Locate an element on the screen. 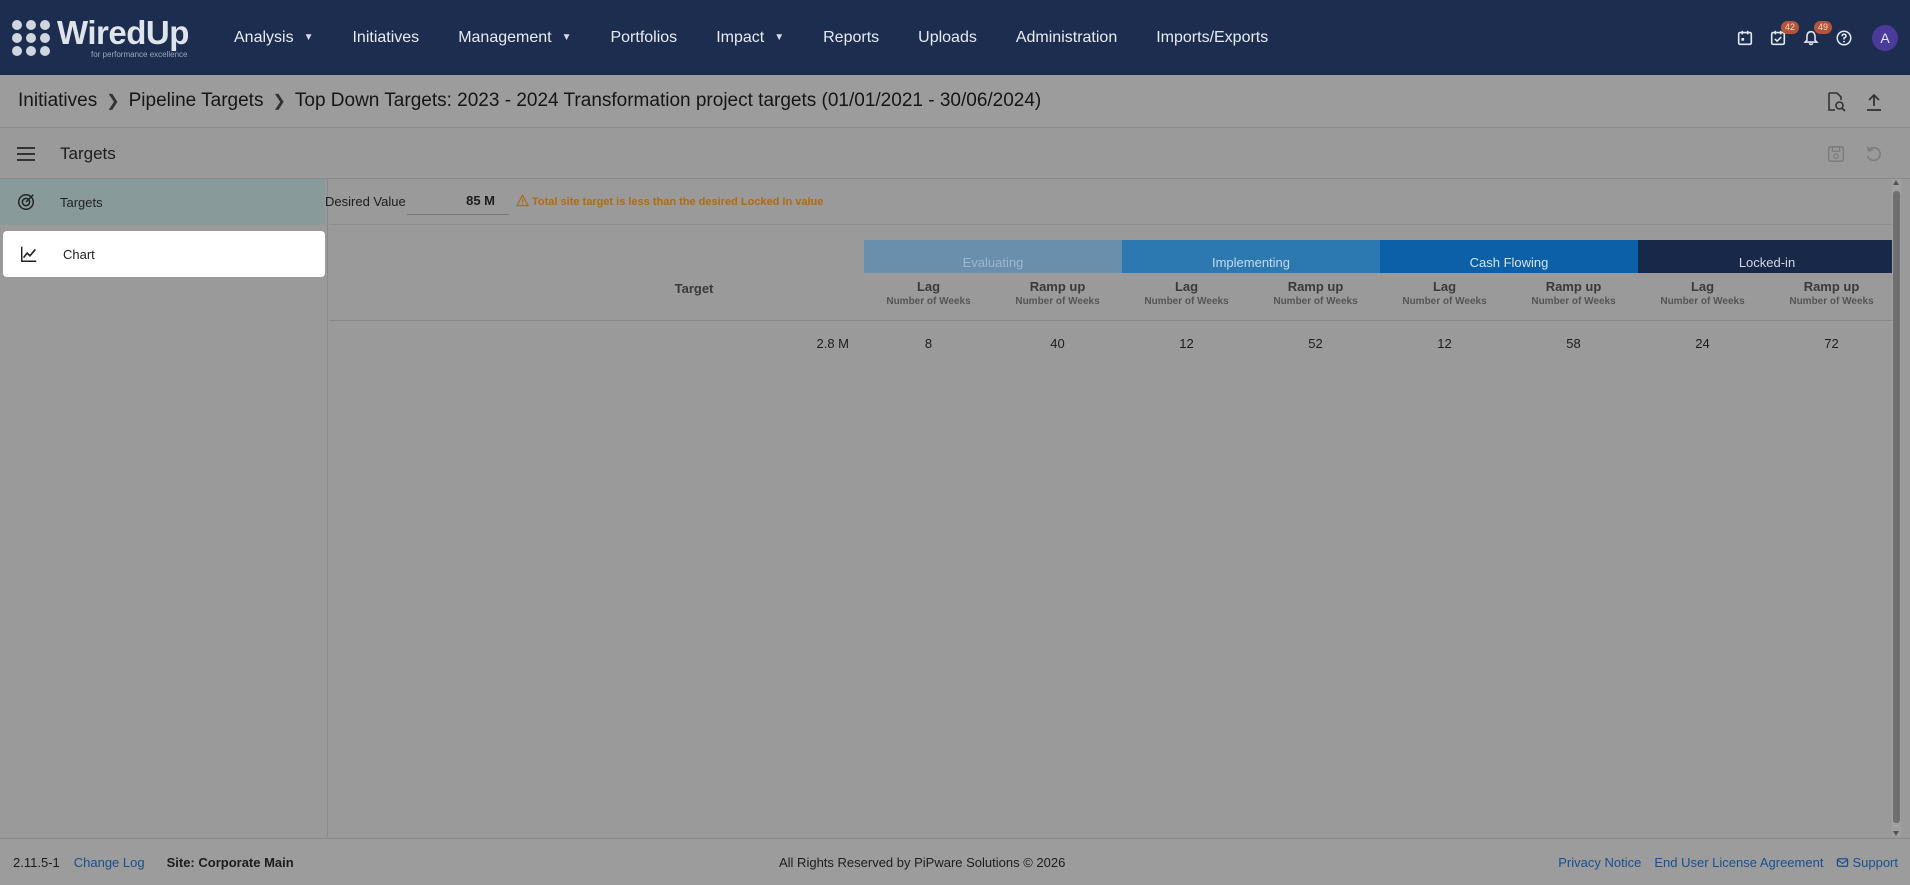  cell-target-value: 2.8 M is located at coordinates (799, 343).